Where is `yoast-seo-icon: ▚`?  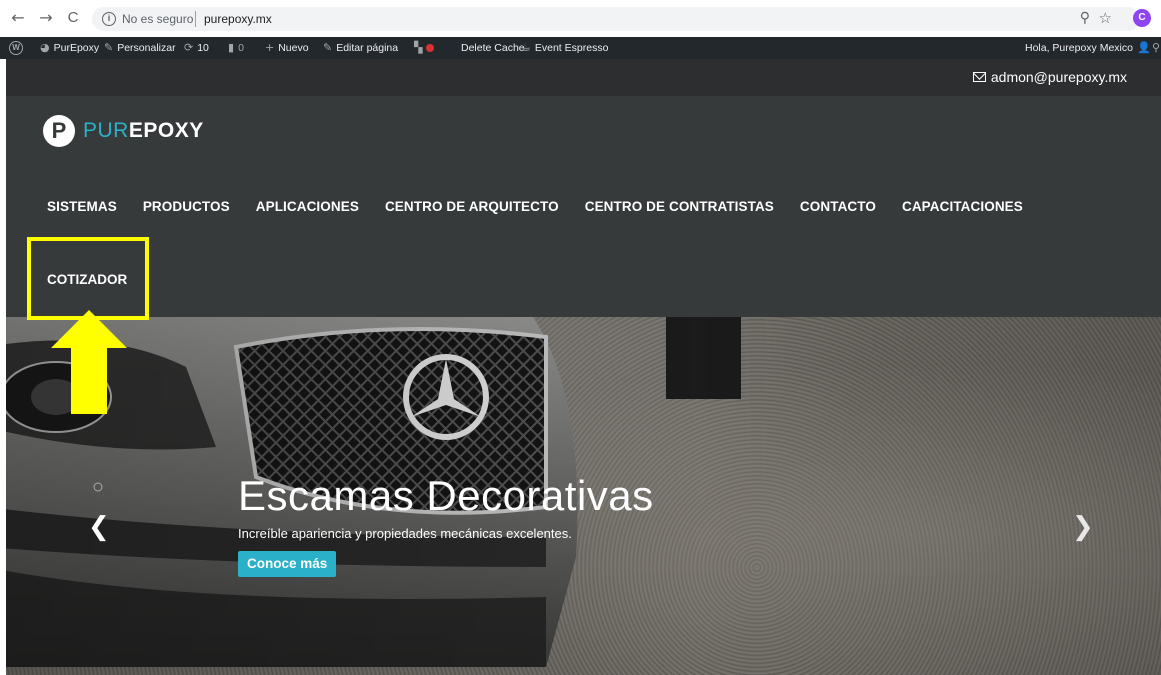 yoast-seo-icon: ▚ is located at coordinates (418, 47).